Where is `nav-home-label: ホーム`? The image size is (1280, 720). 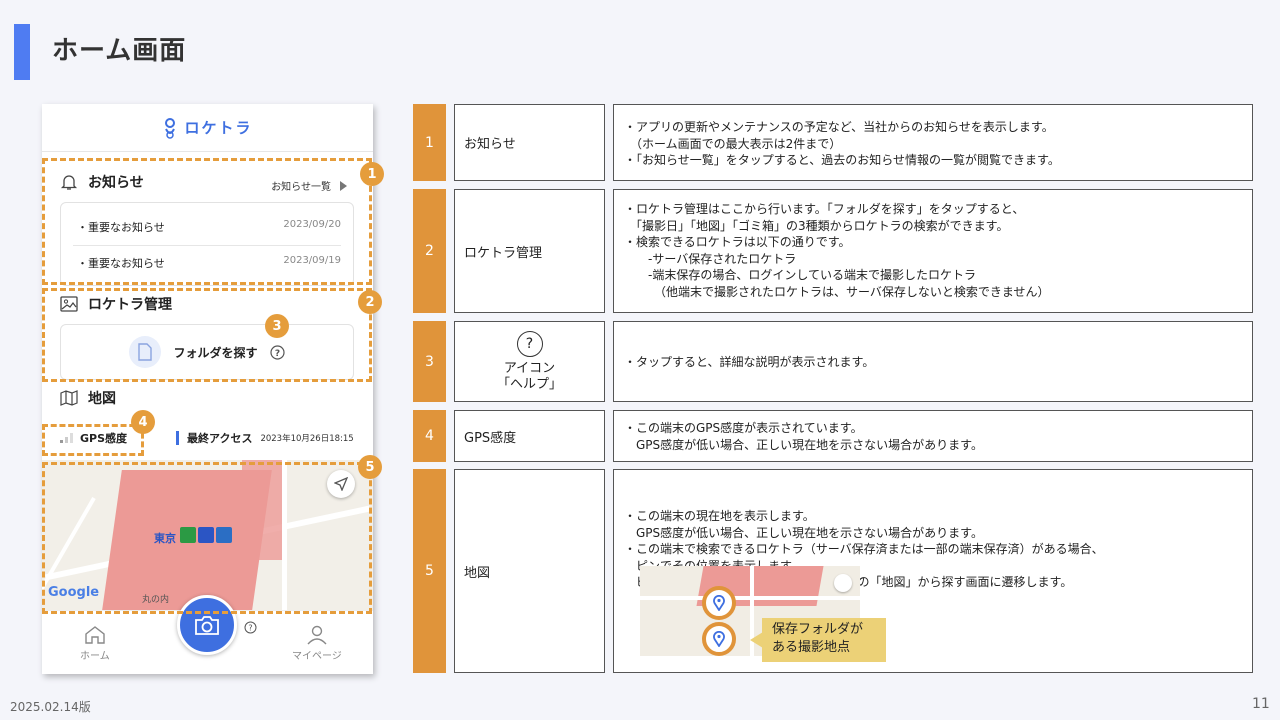 nav-home-label: ホーム is located at coordinates (95, 656).